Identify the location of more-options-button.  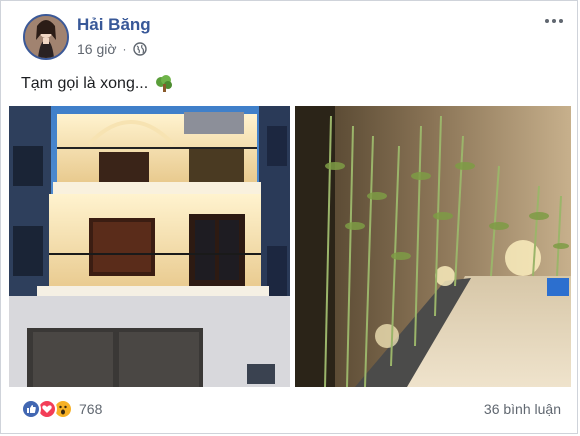
(554, 21).